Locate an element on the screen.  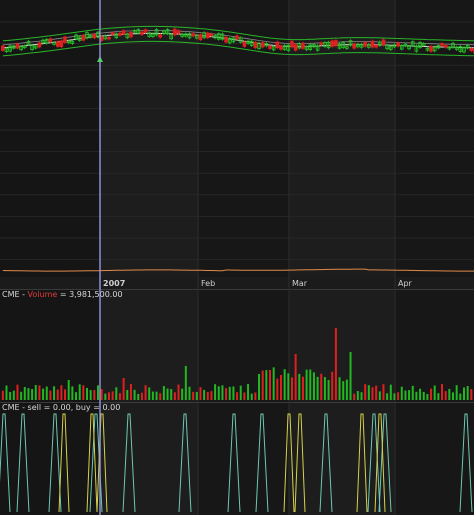
volume-value: 3,981,500.00 is located at coordinates (95, 294).